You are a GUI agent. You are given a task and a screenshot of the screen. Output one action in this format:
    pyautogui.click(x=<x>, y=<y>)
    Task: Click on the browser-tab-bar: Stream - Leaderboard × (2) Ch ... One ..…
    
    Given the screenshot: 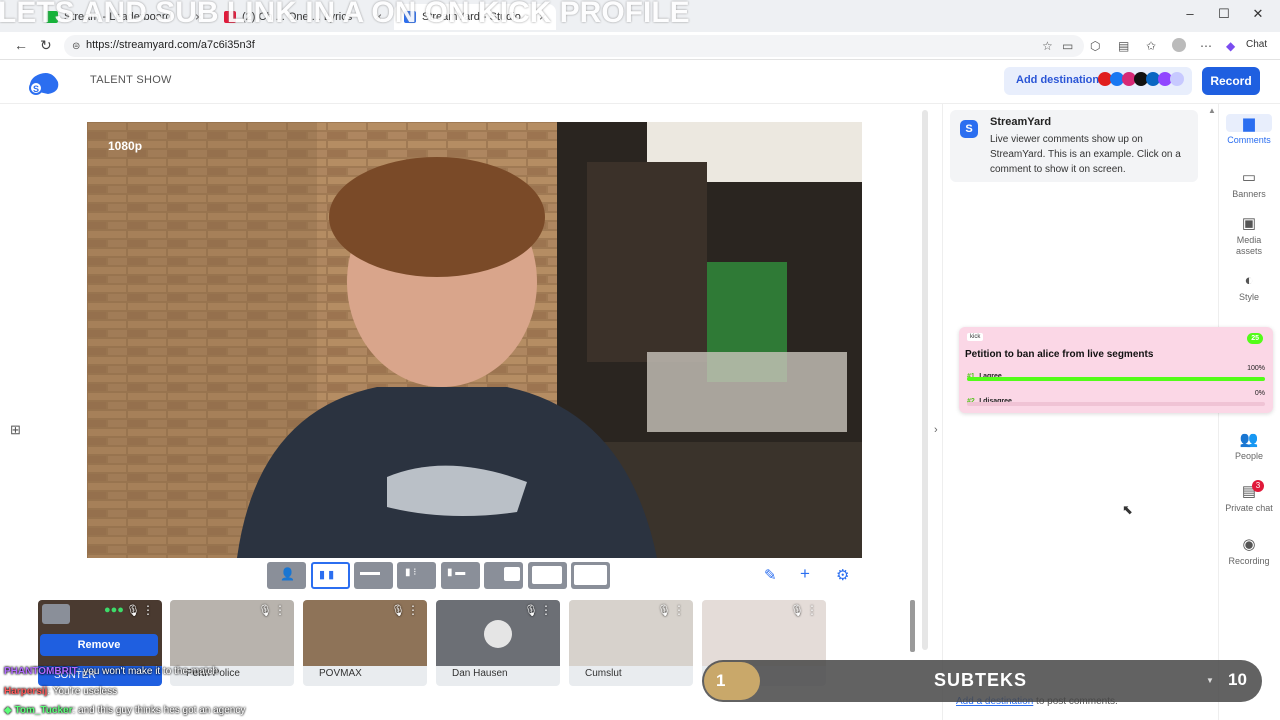 What is the action you would take?
    pyautogui.click(x=640, y=16)
    